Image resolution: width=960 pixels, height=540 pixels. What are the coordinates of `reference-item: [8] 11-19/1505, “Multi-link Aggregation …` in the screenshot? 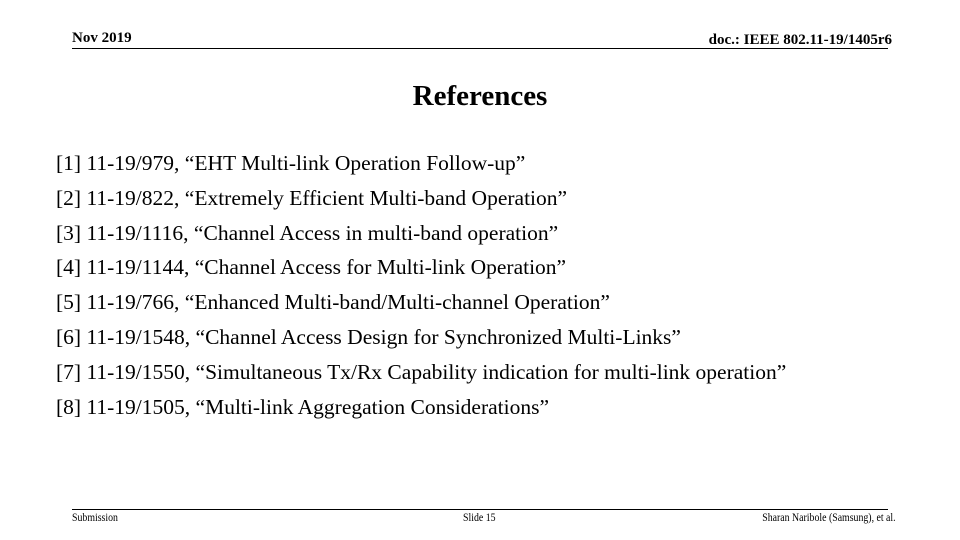 It's located at (303, 406).